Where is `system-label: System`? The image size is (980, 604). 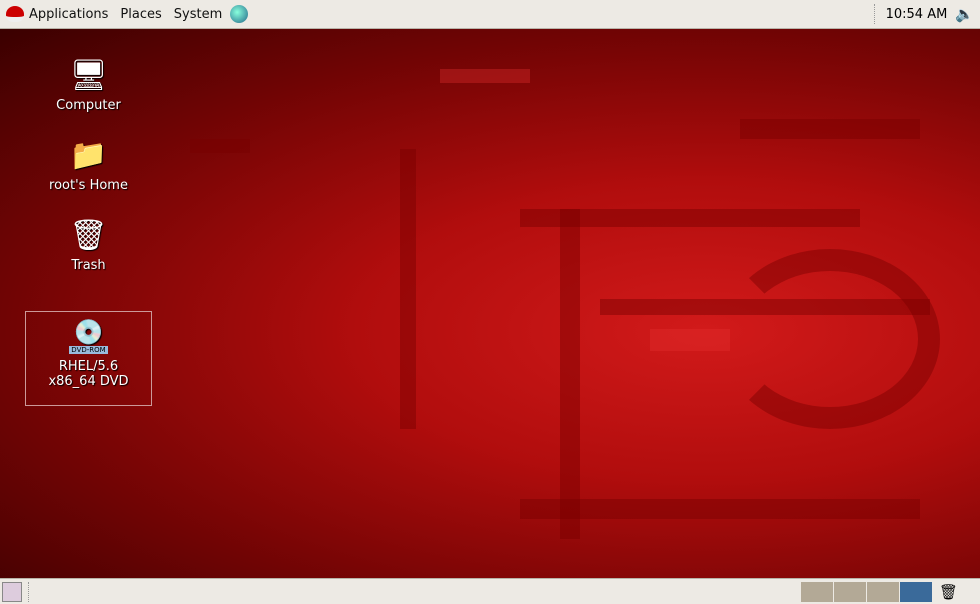
system-label: System is located at coordinates (198, 14).